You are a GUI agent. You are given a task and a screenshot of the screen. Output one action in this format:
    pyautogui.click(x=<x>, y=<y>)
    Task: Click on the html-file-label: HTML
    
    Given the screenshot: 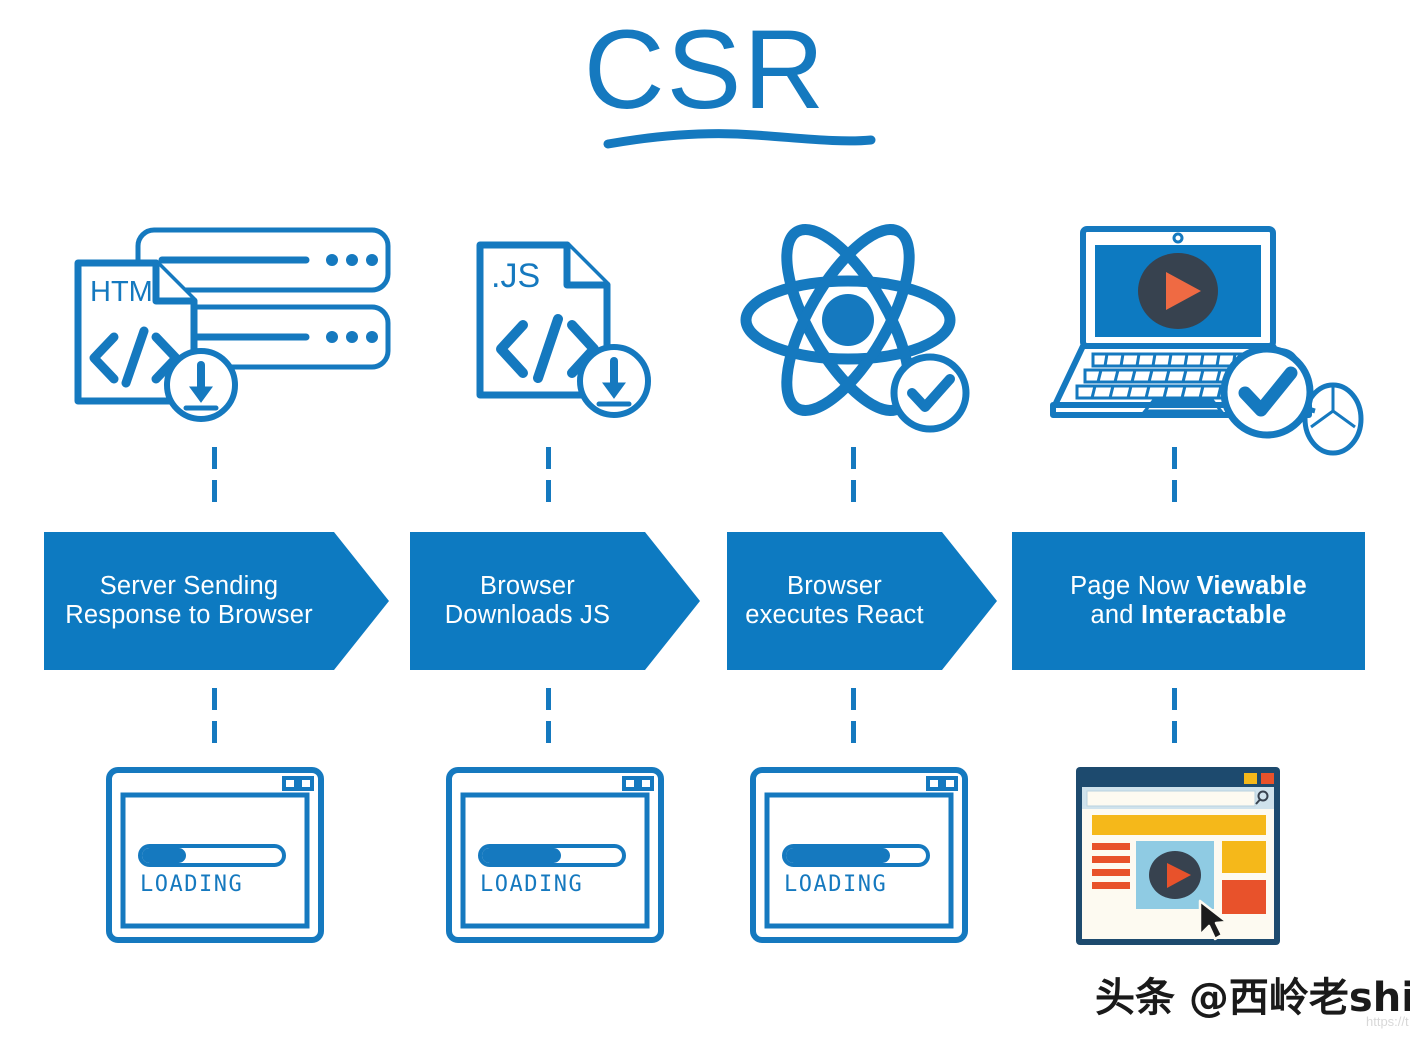 What is the action you would take?
    pyautogui.click(x=129, y=292)
    